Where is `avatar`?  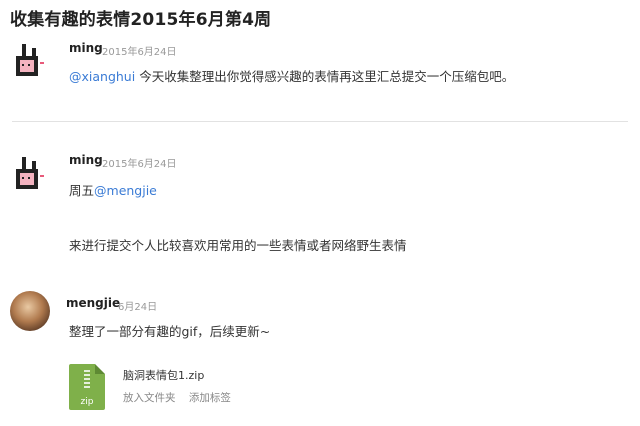
avatar is located at coordinates (30, 311).